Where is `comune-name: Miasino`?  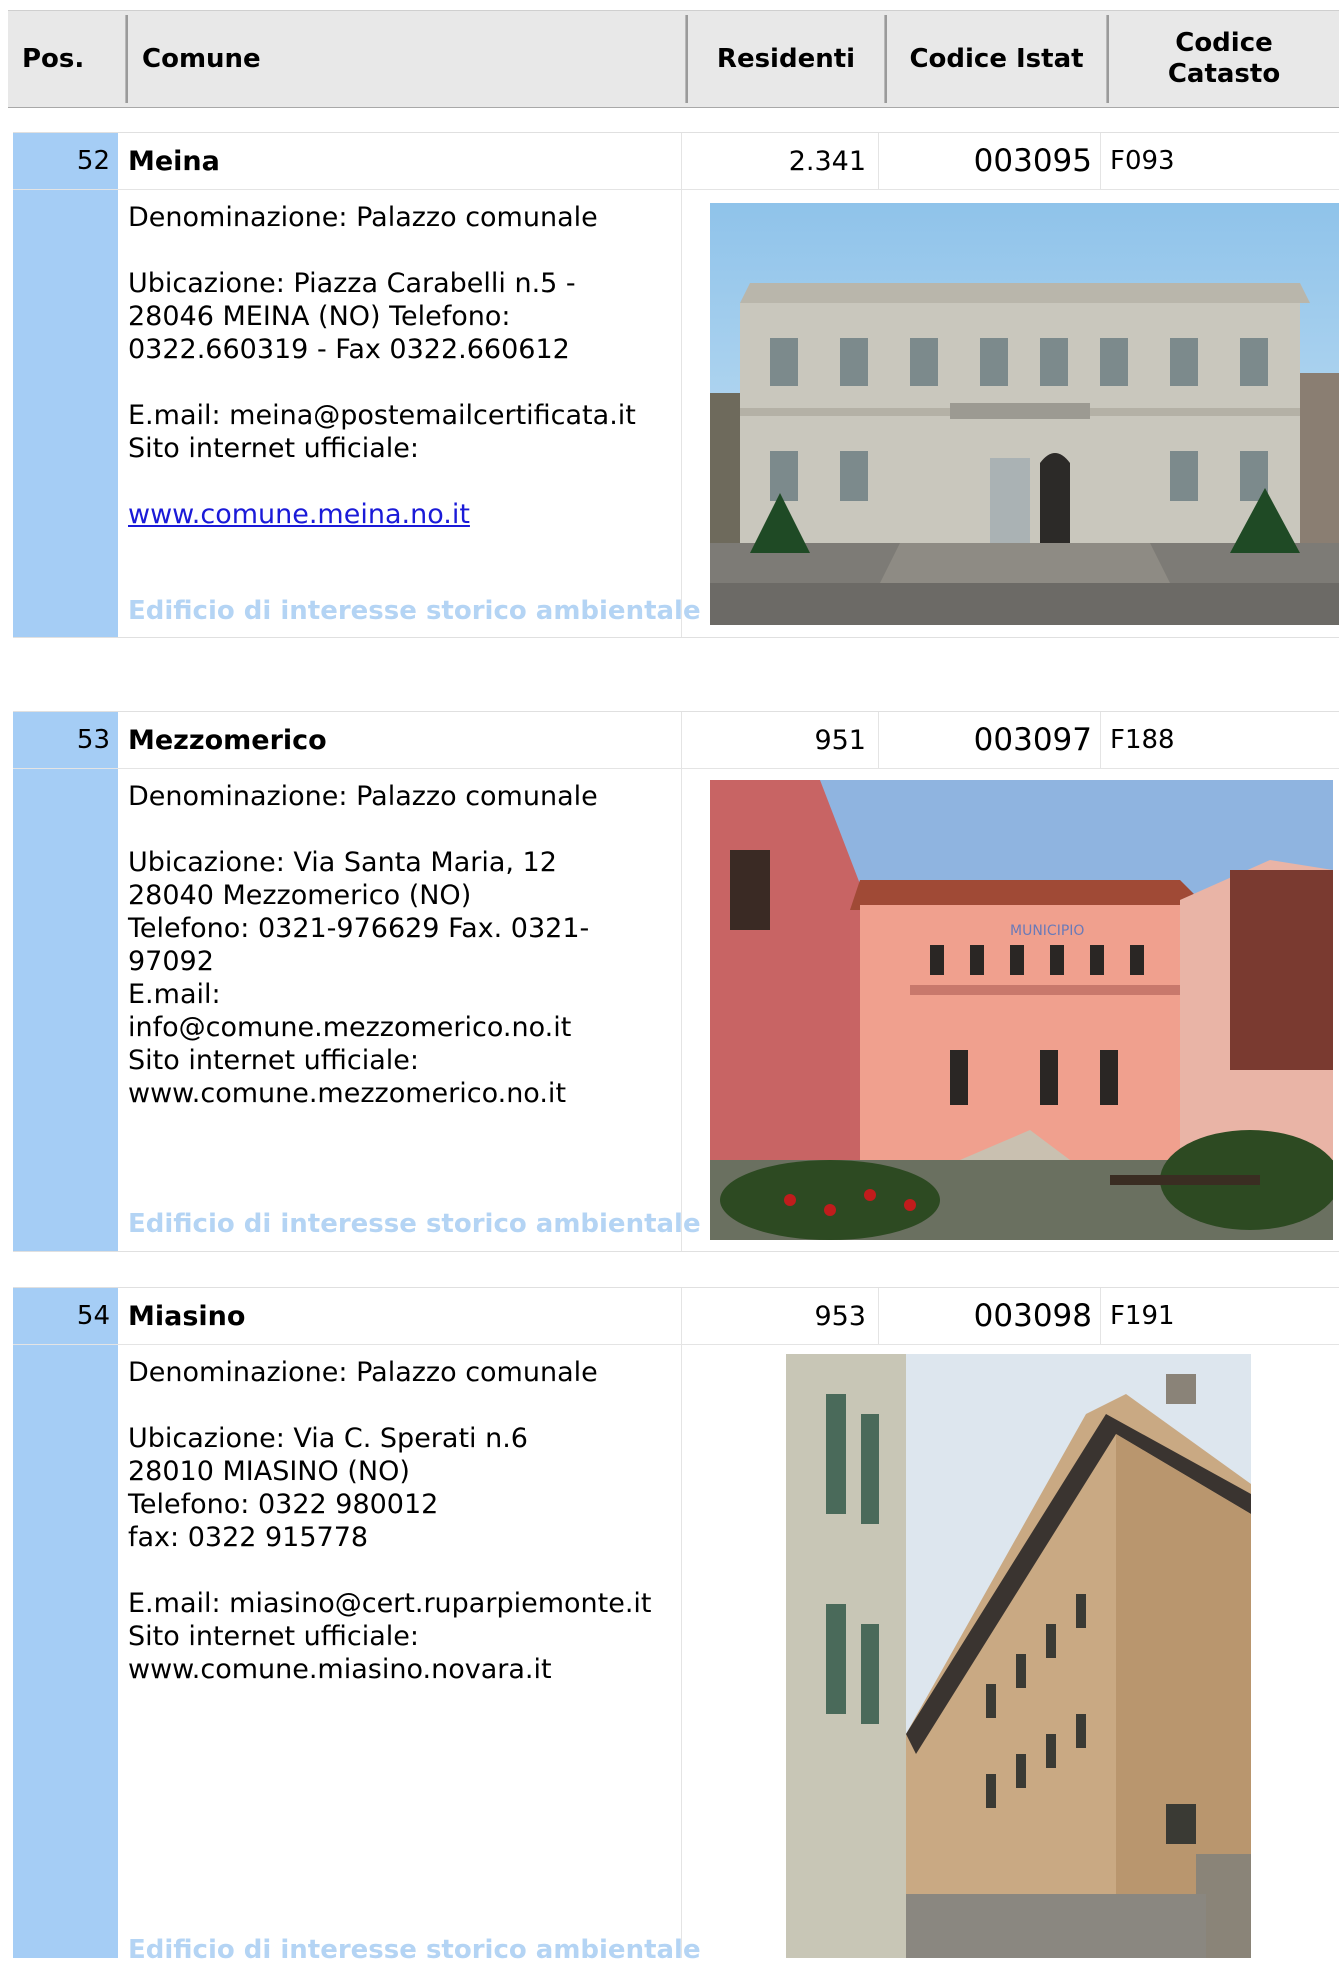 comune-name: Miasino is located at coordinates (187, 1316).